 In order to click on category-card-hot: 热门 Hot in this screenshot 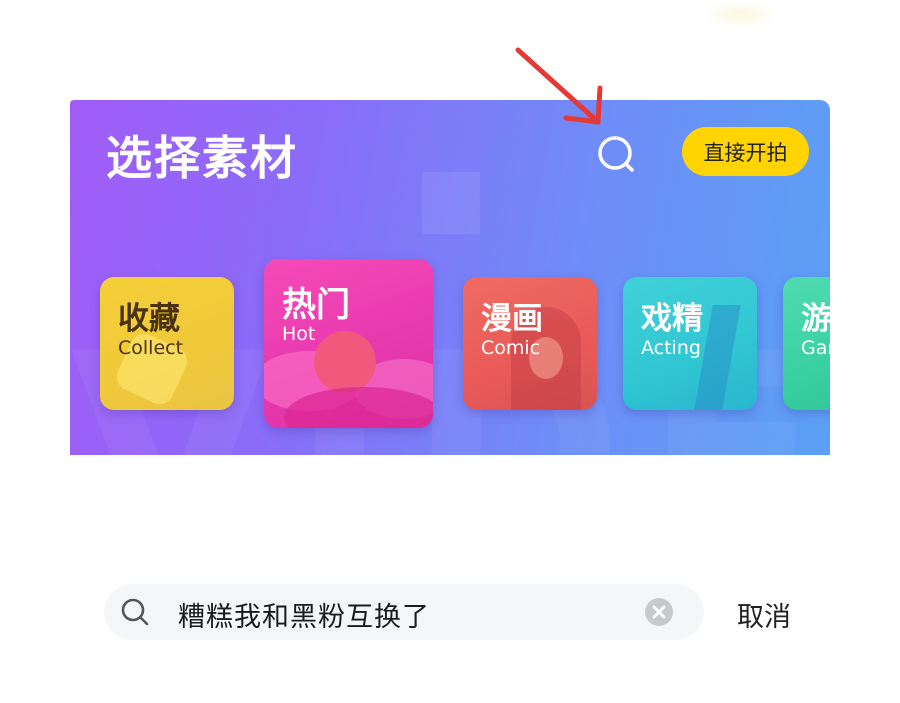, I will do `click(348, 343)`.